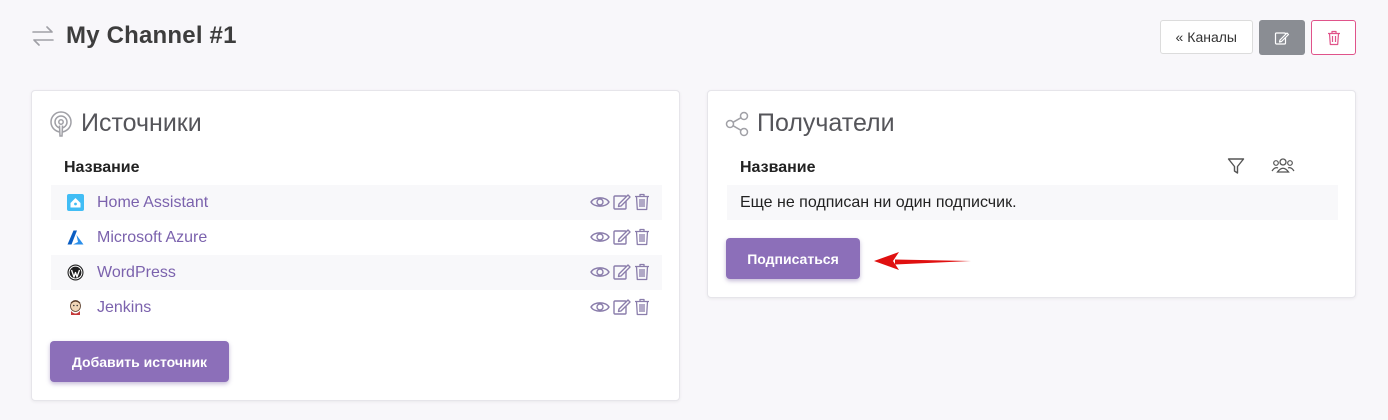  I want to click on sources-column-name: Название, so click(102, 167).